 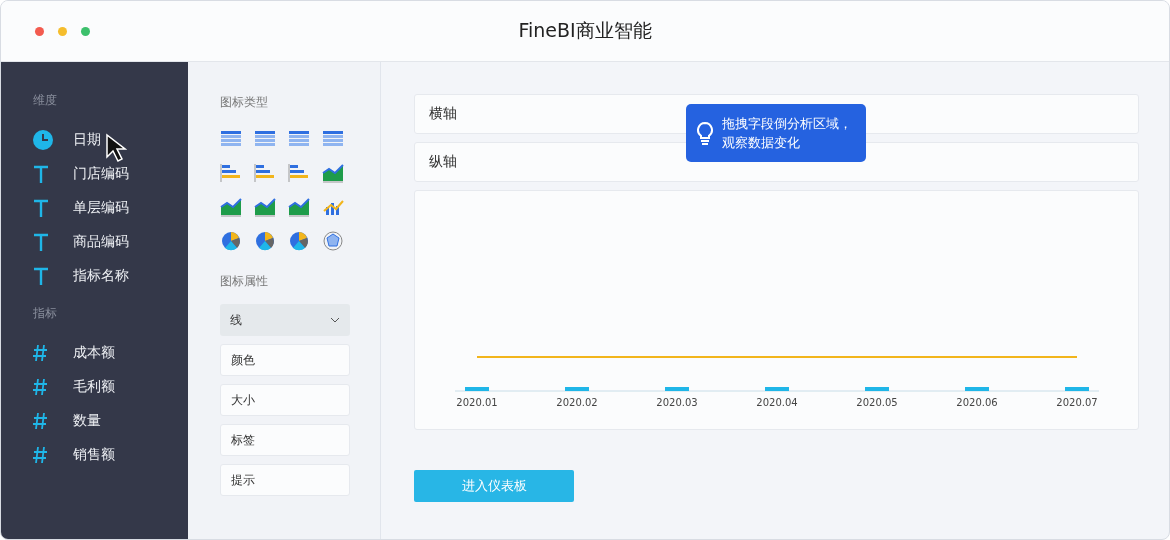 What do you see at coordinates (477, 402) in the screenshot?
I see `x-axis-label: 2020.01` at bounding box center [477, 402].